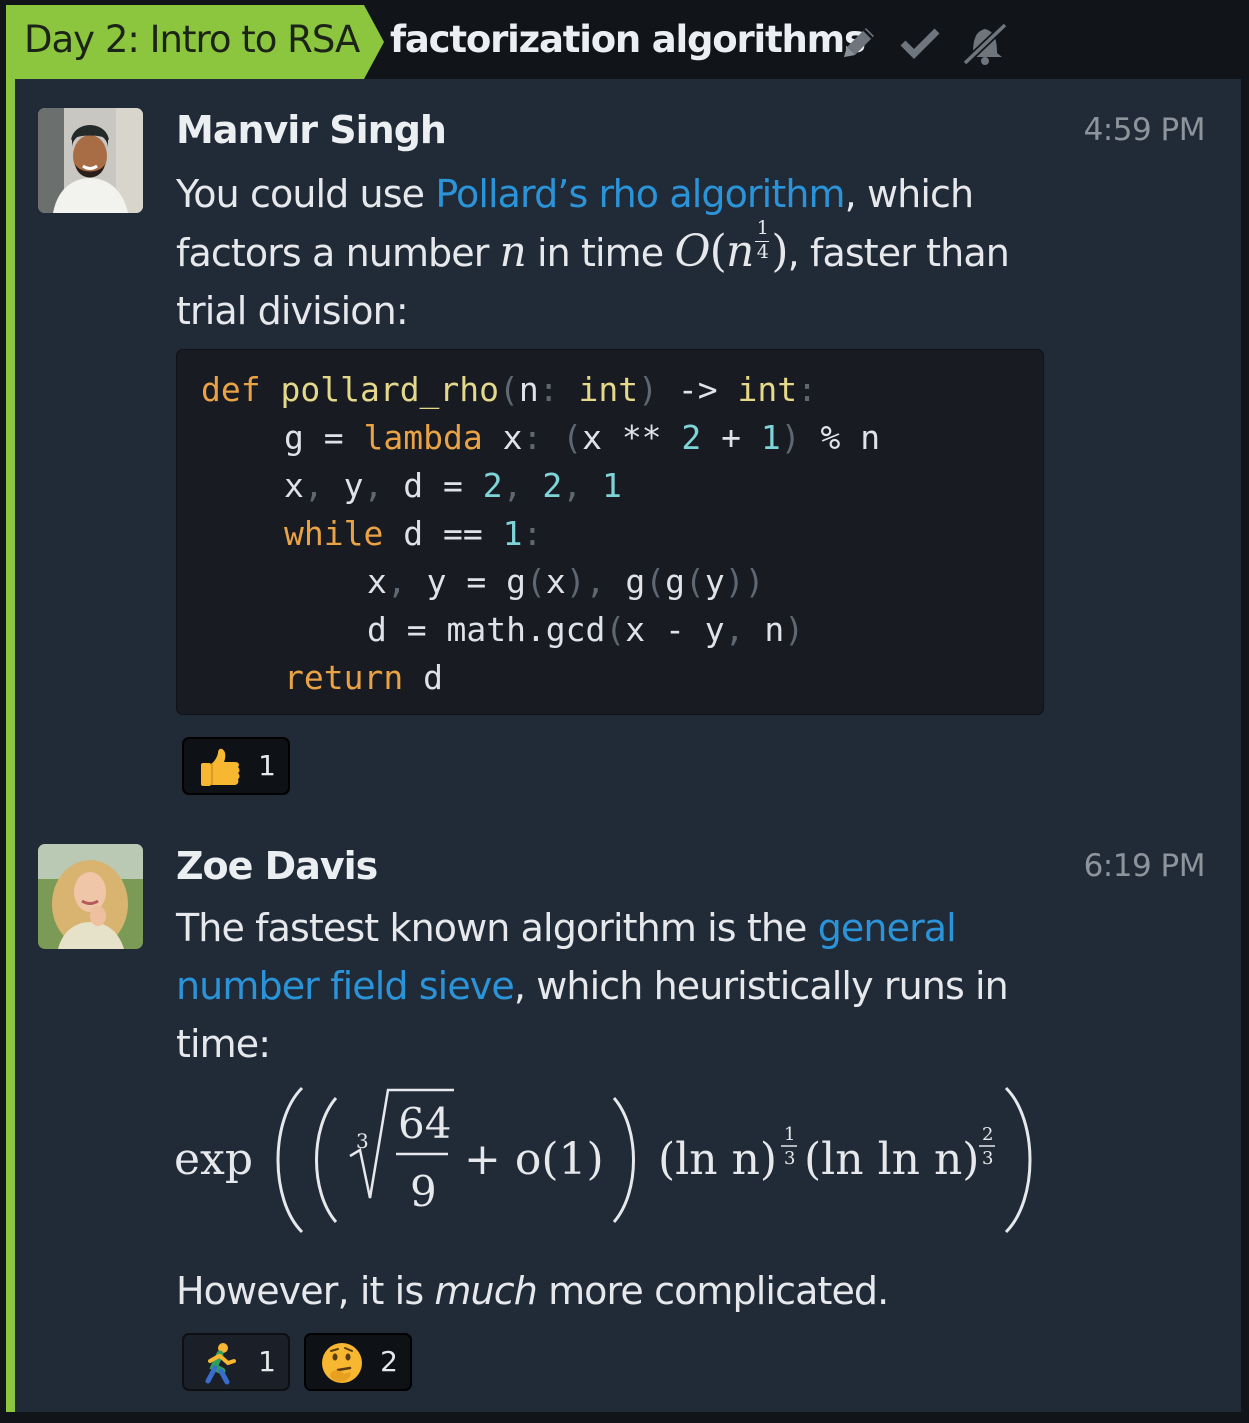 This screenshot has width=1249, height=1423. Describe the element at coordinates (509, 389) in the screenshot. I see `code-line: def pollard_rho(n: int) -> int:` at that location.